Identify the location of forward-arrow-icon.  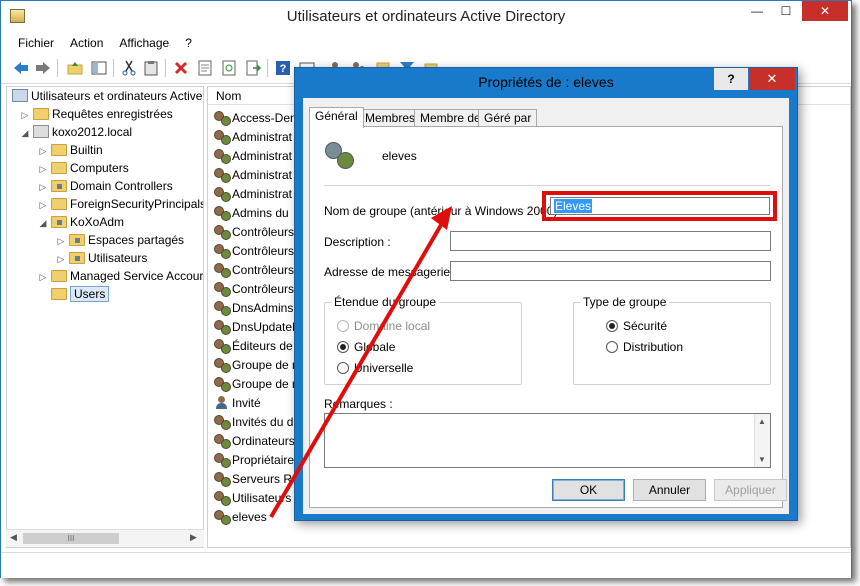
(43, 68).